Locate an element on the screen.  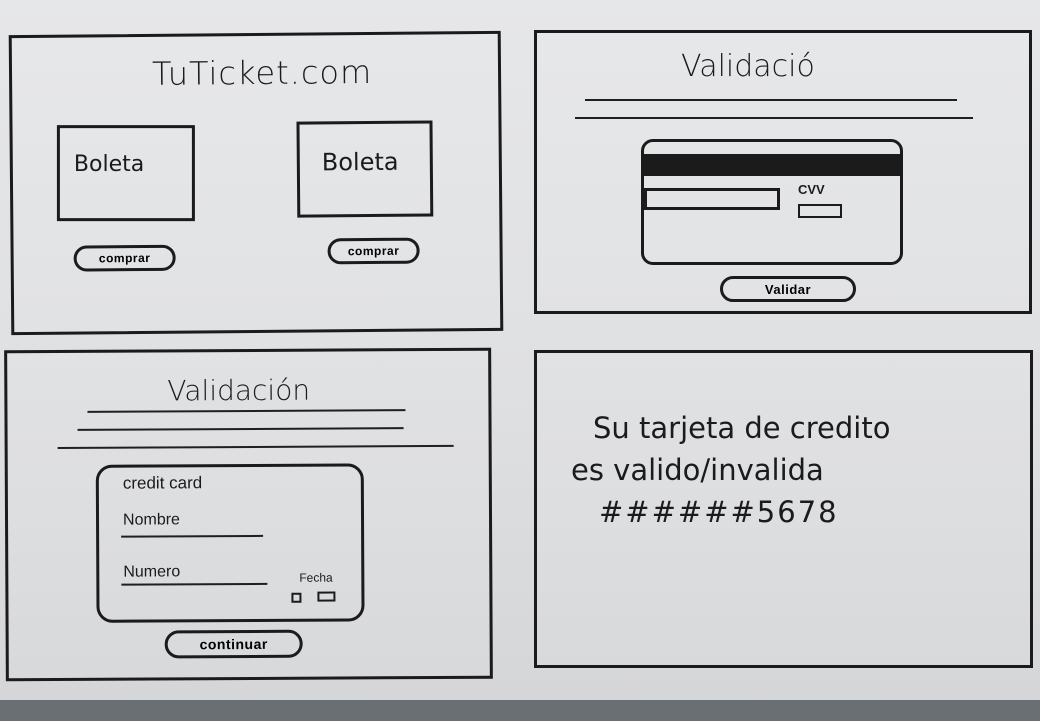
name-label: Nombre is located at coordinates (151, 520).